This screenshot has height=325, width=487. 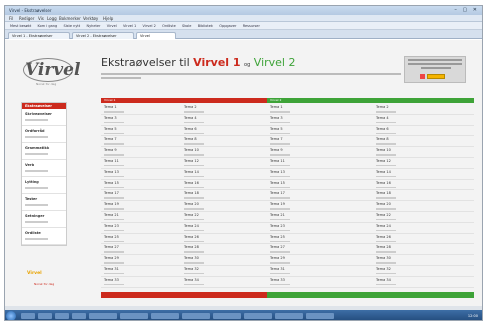 I want to click on bookmark-link: Kom i gang, so click(x=48, y=26).